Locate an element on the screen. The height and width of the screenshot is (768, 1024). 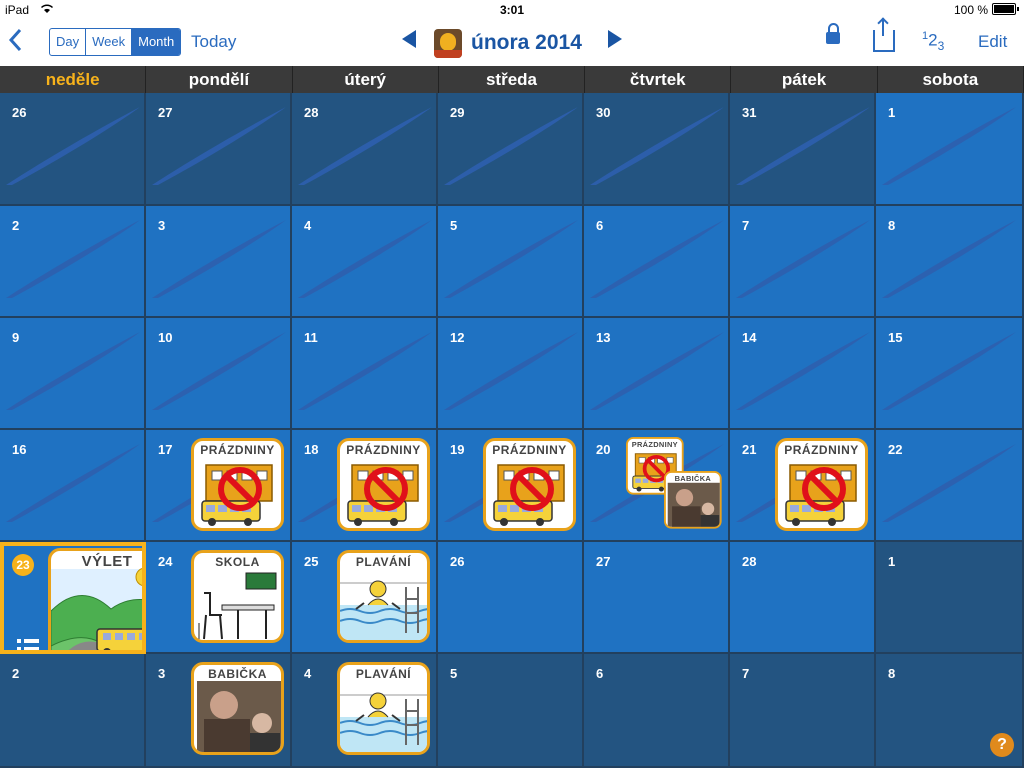
day-cell: 15 is located at coordinates (950, 374).